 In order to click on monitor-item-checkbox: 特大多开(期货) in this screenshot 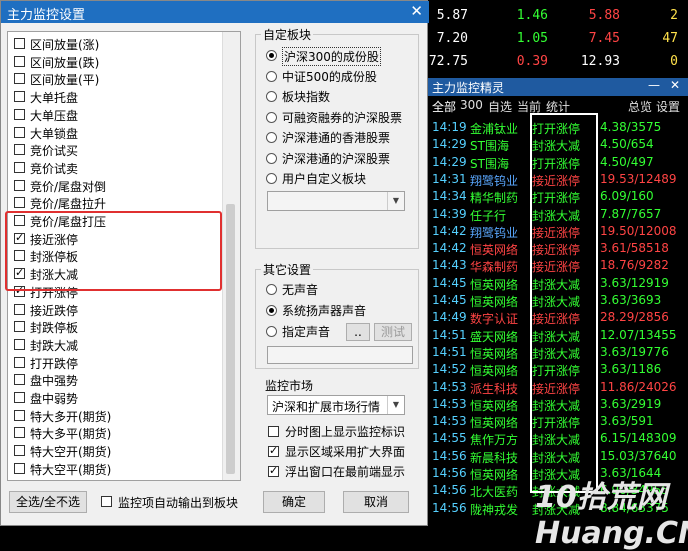, I will do `click(114, 416)`.